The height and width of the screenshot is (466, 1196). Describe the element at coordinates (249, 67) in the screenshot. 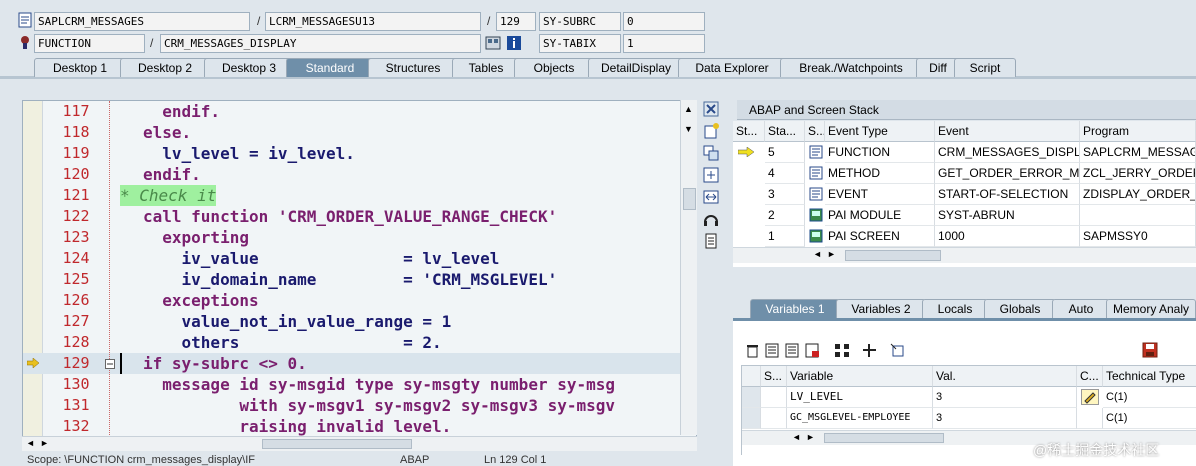

I see `tab-desktop-3: Desktop 3` at that location.